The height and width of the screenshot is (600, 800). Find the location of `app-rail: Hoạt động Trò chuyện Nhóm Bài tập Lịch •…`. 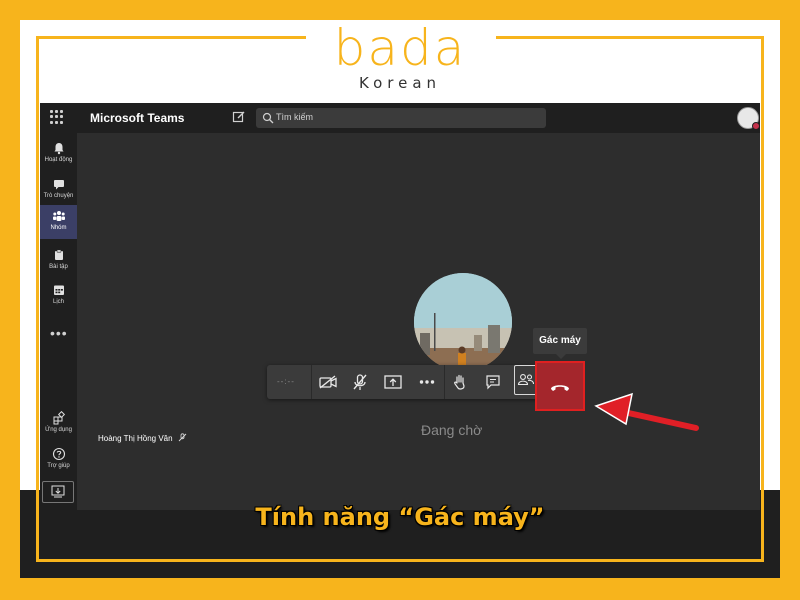

app-rail: Hoạt động Trò chuyện Nhóm Bài tập Lịch •… is located at coordinates (58, 321).